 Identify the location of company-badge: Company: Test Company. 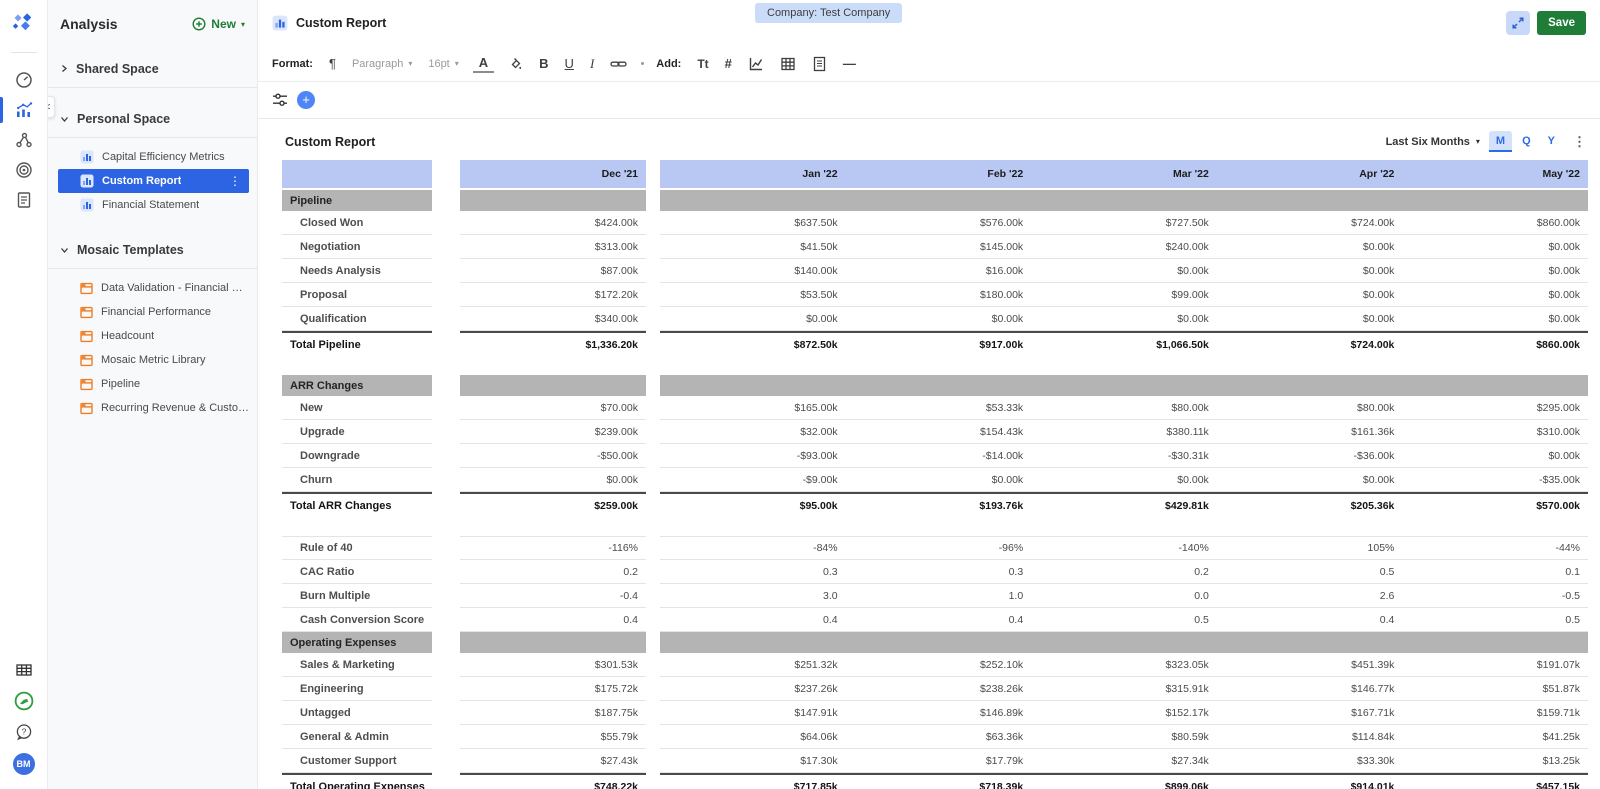
(829, 13).